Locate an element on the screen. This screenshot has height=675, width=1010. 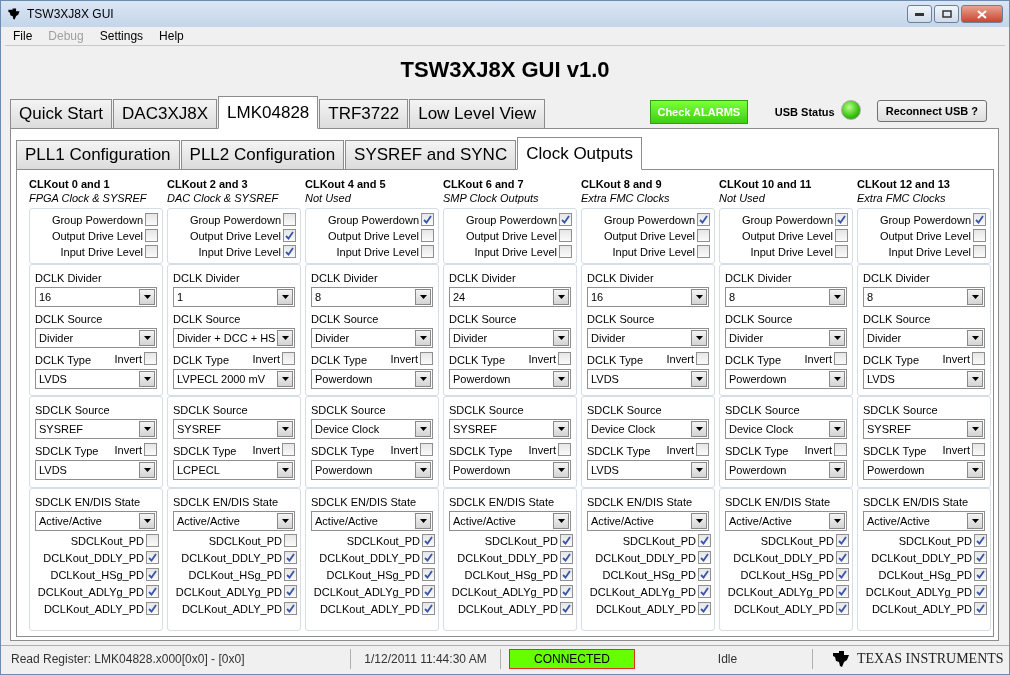
tab: Clock Outputs is located at coordinates (579, 153).